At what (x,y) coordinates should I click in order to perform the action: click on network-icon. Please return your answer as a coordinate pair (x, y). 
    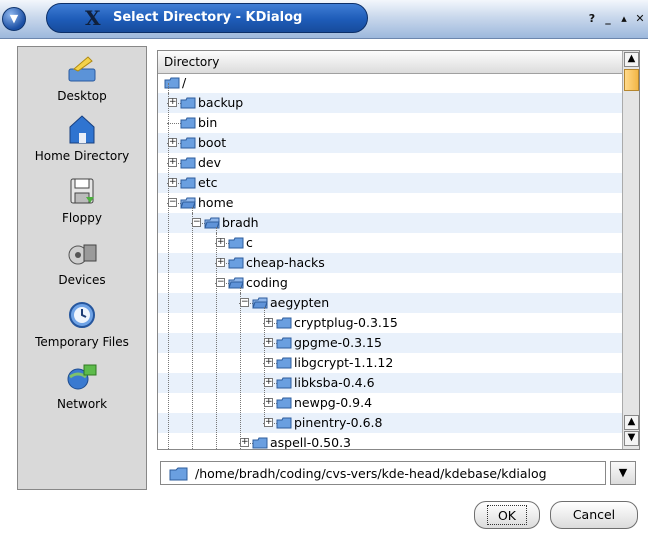
    Looking at the image, I should click on (82, 377).